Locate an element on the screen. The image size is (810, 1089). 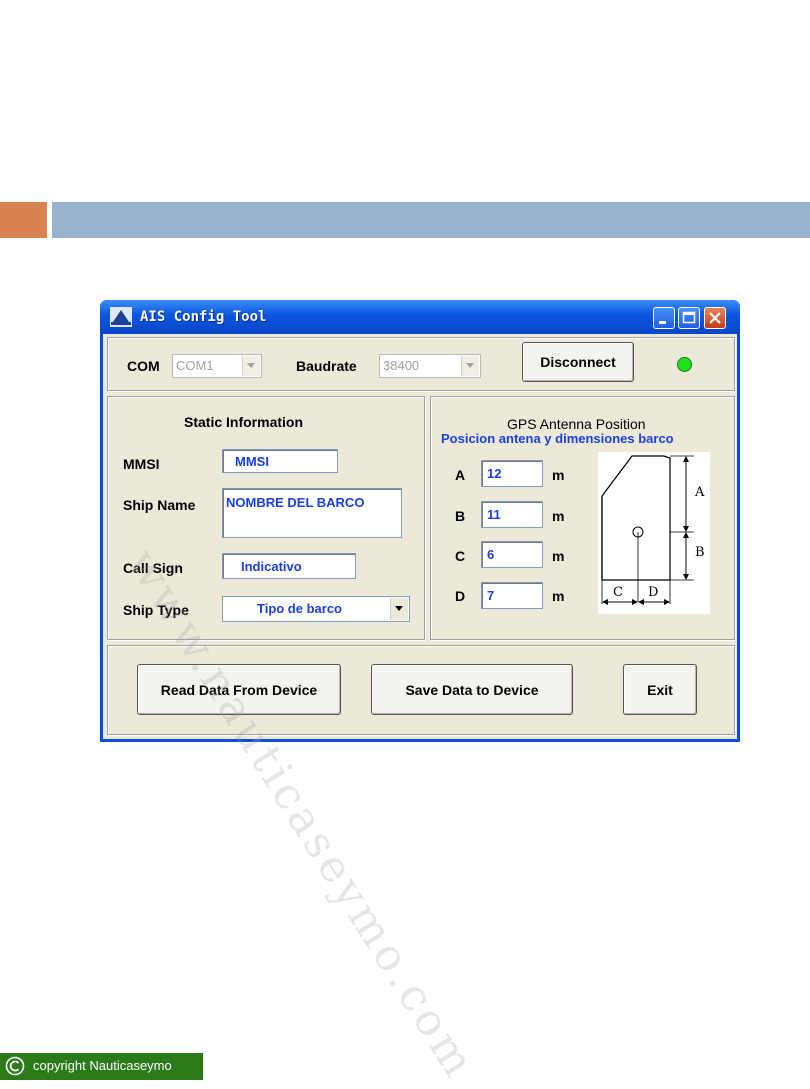
gps-b-unit: m is located at coordinates (558, 516).